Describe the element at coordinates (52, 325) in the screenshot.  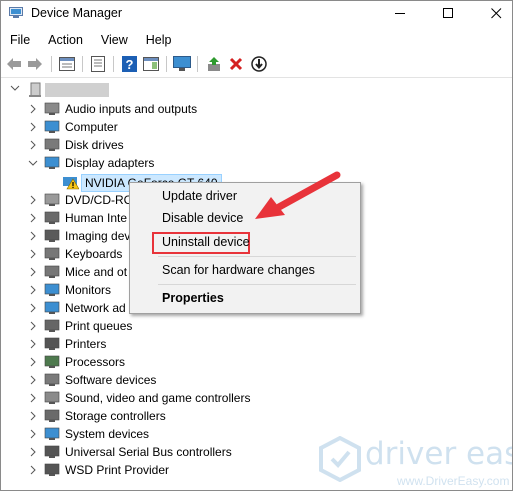
I see `print-queue-icon` at that location.